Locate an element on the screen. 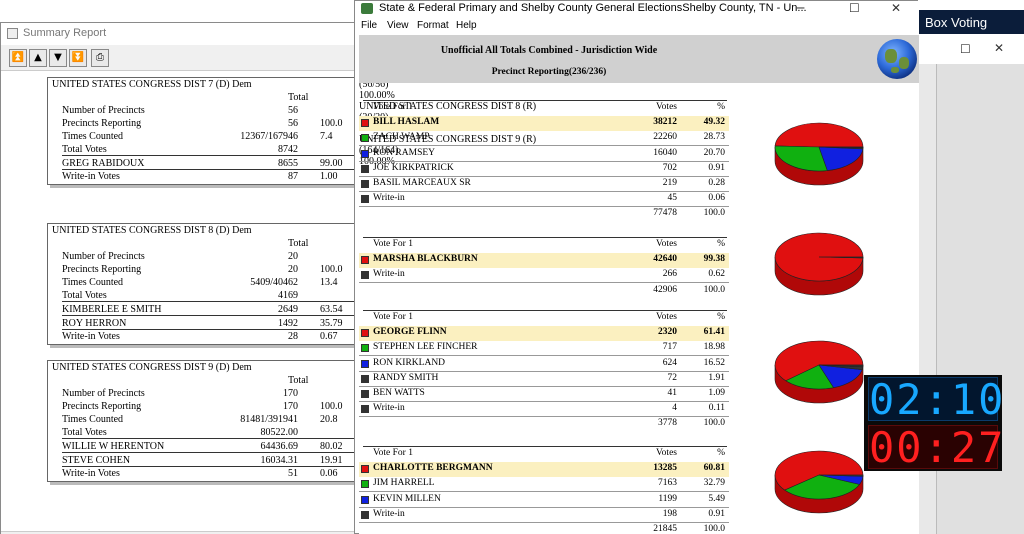  app-icon is located at coordinates (367, 8).